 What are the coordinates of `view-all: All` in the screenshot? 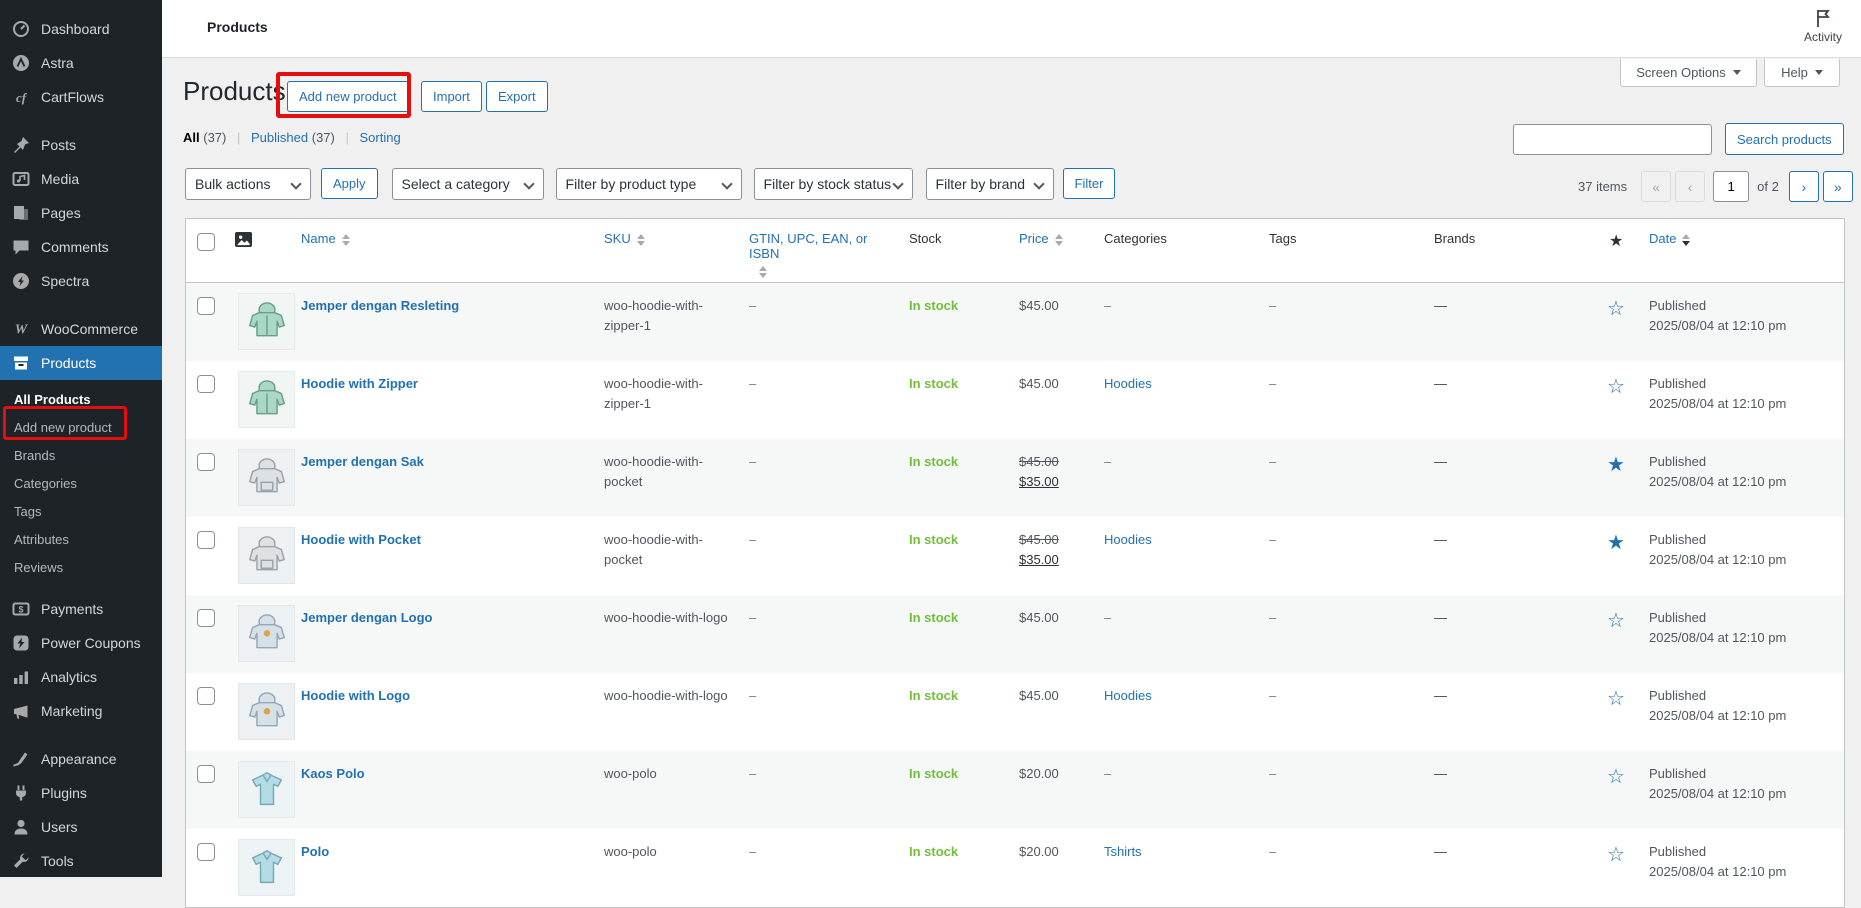 It's located at (191, 137).